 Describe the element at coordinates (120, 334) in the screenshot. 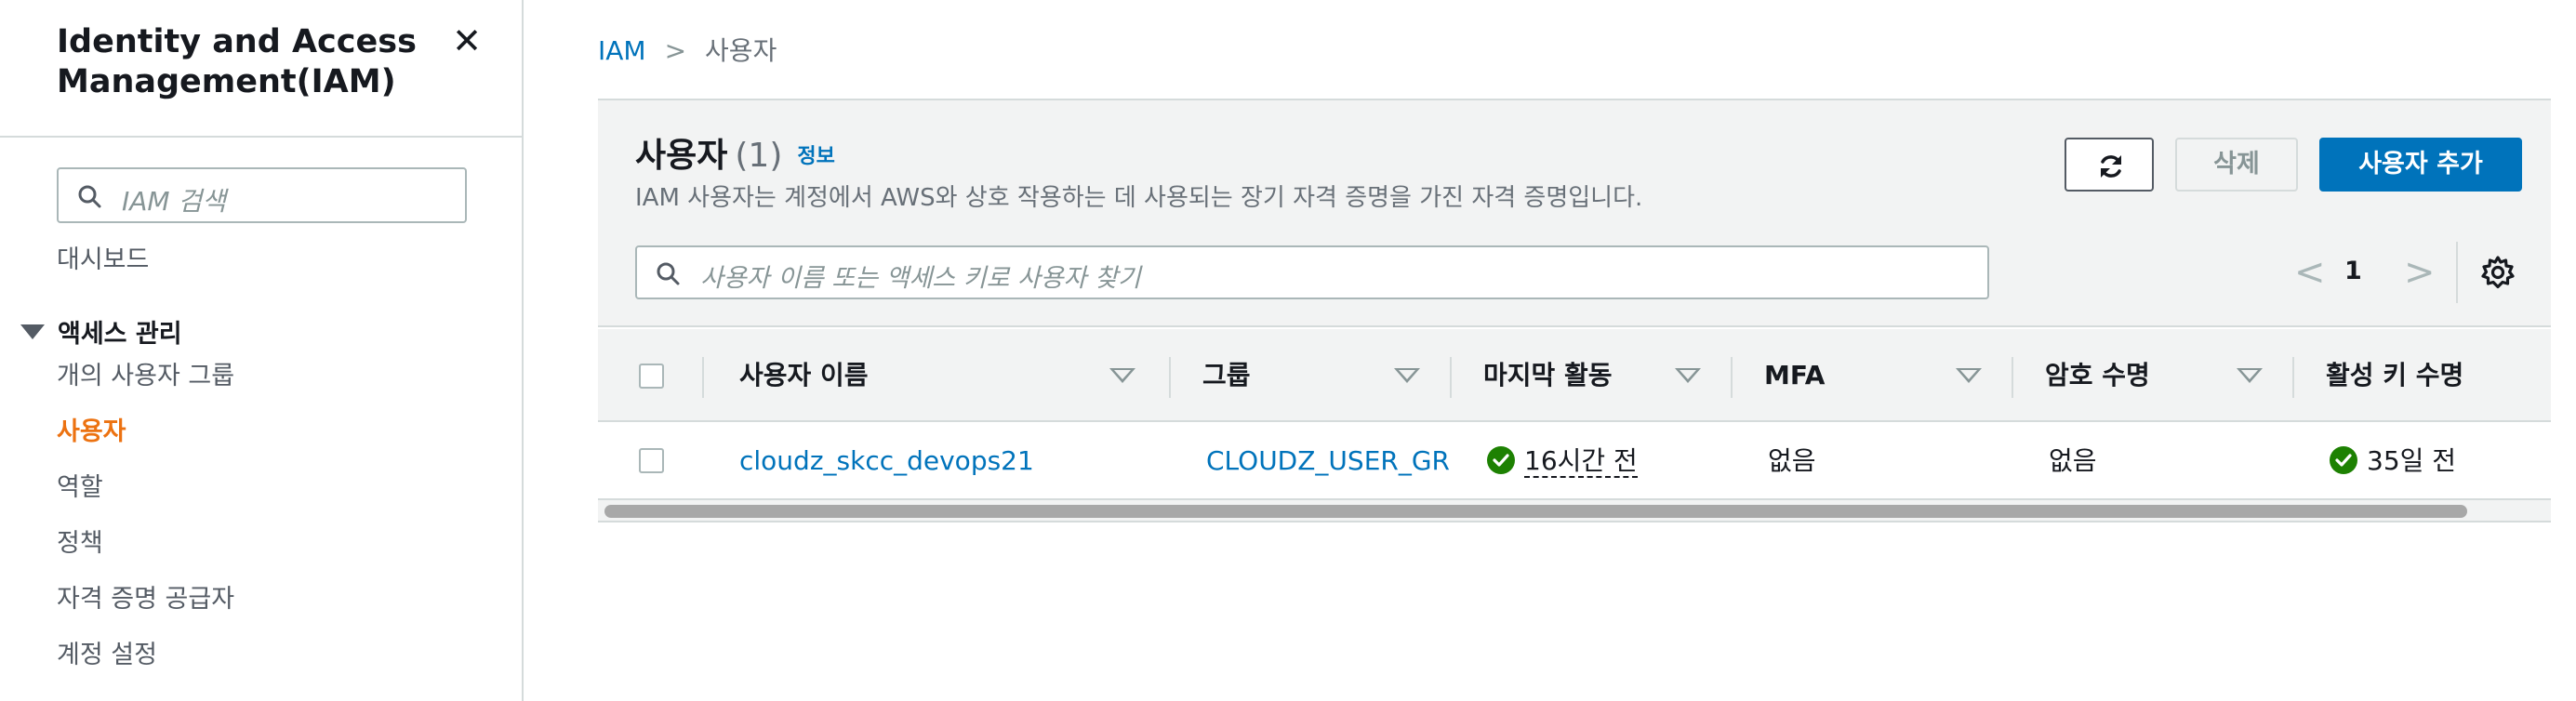

I see `sidebar-section-label: 액세스 관리` at that location.